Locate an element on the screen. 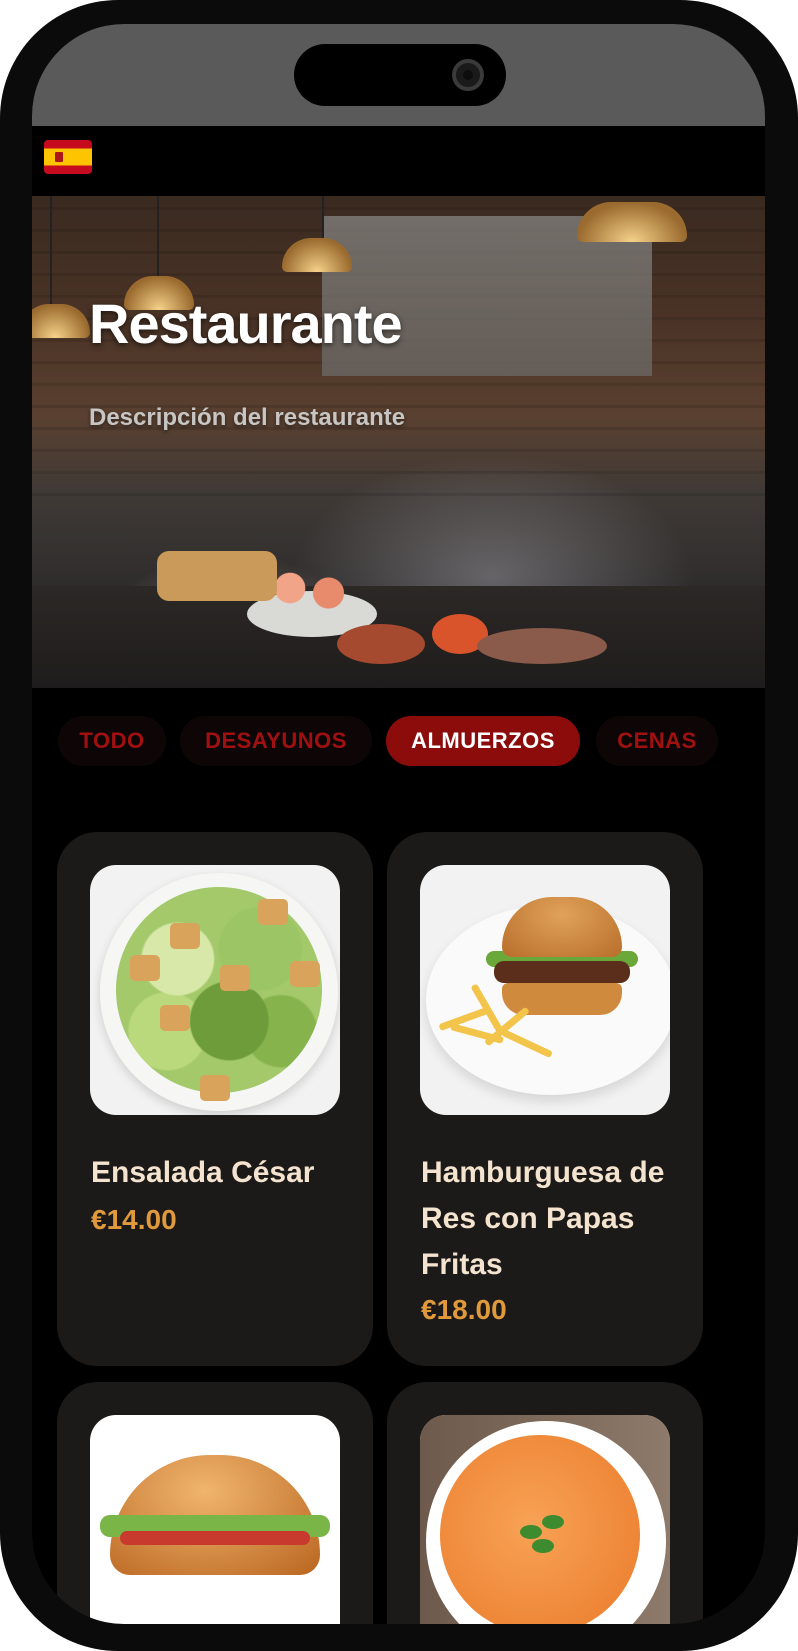  caesar-salad-image is located at coordinates (215, 990).